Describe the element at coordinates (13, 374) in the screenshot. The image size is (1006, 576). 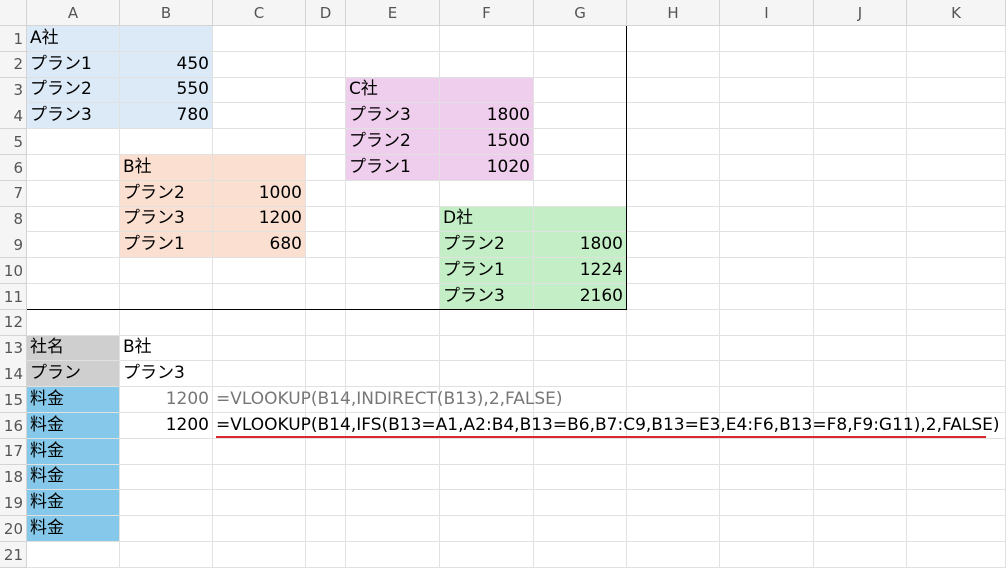
I see `row-header-14: 14` at that location.